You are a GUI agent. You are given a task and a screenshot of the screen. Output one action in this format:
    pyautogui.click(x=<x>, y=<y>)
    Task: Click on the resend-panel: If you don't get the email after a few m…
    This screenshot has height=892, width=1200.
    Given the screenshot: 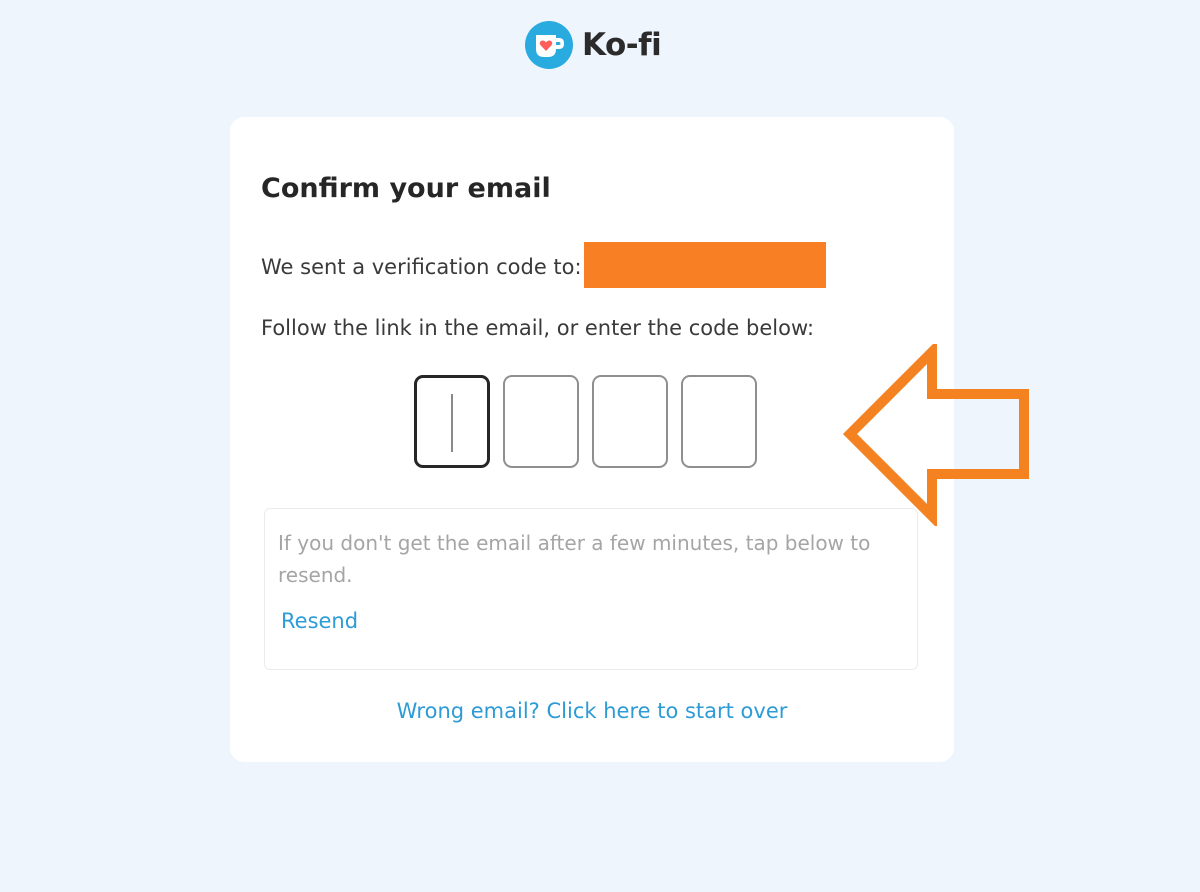 What is the action you would take?
    pyautogui.click(x=591, y=589)
    